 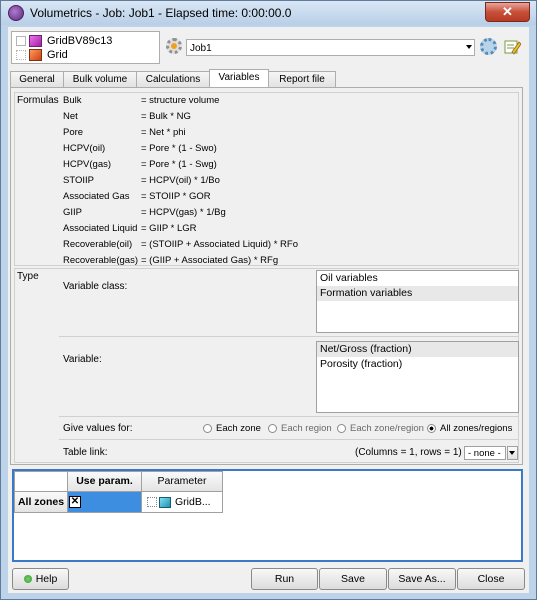 What do you see at coordinates (100, 260) in the screenshot?
I see `formula-name: Recoverable(gas)` at bounding box center [100, 260].